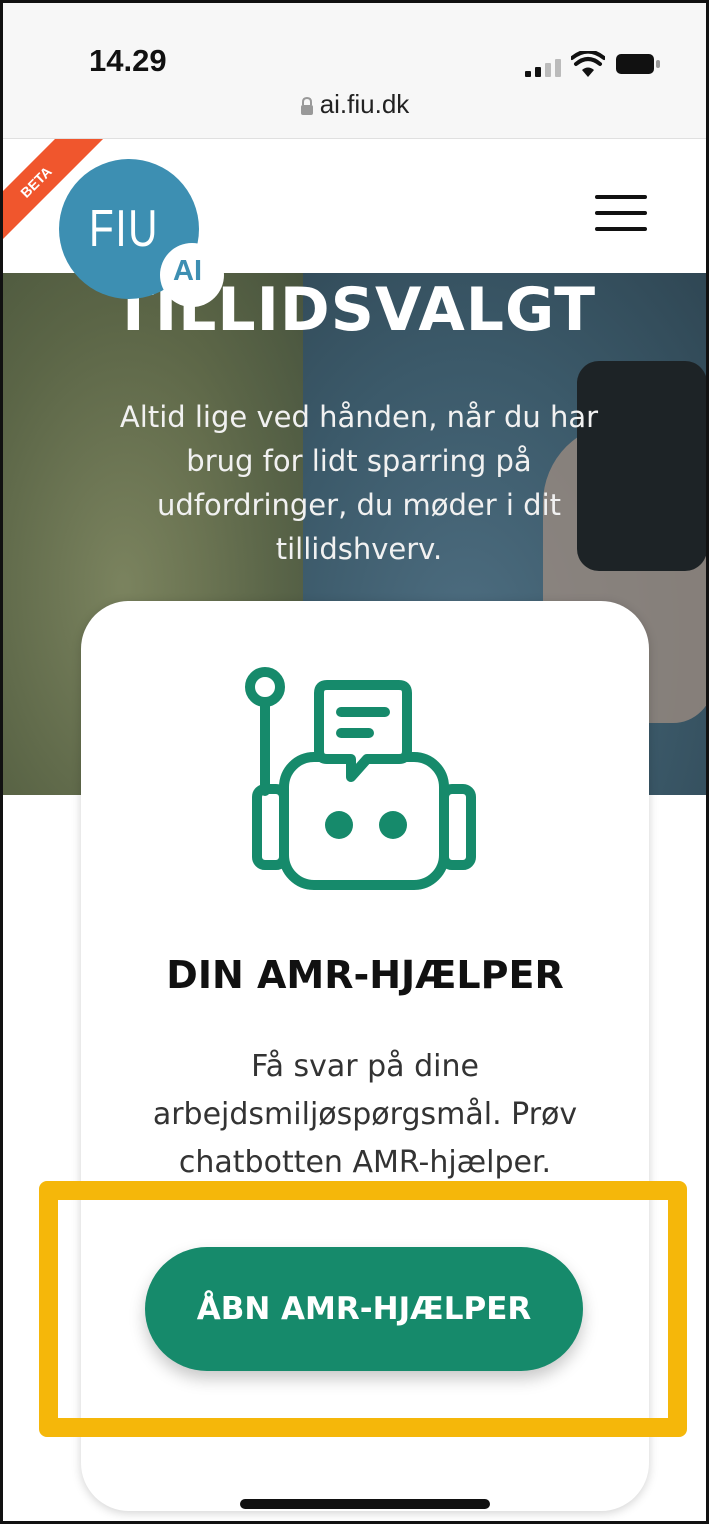 Image resolution: width=709 pixels, height=1524 pixels. Describe the element at coordinates (638, 64) in the screenshot. I see `battery-icon` at that location.